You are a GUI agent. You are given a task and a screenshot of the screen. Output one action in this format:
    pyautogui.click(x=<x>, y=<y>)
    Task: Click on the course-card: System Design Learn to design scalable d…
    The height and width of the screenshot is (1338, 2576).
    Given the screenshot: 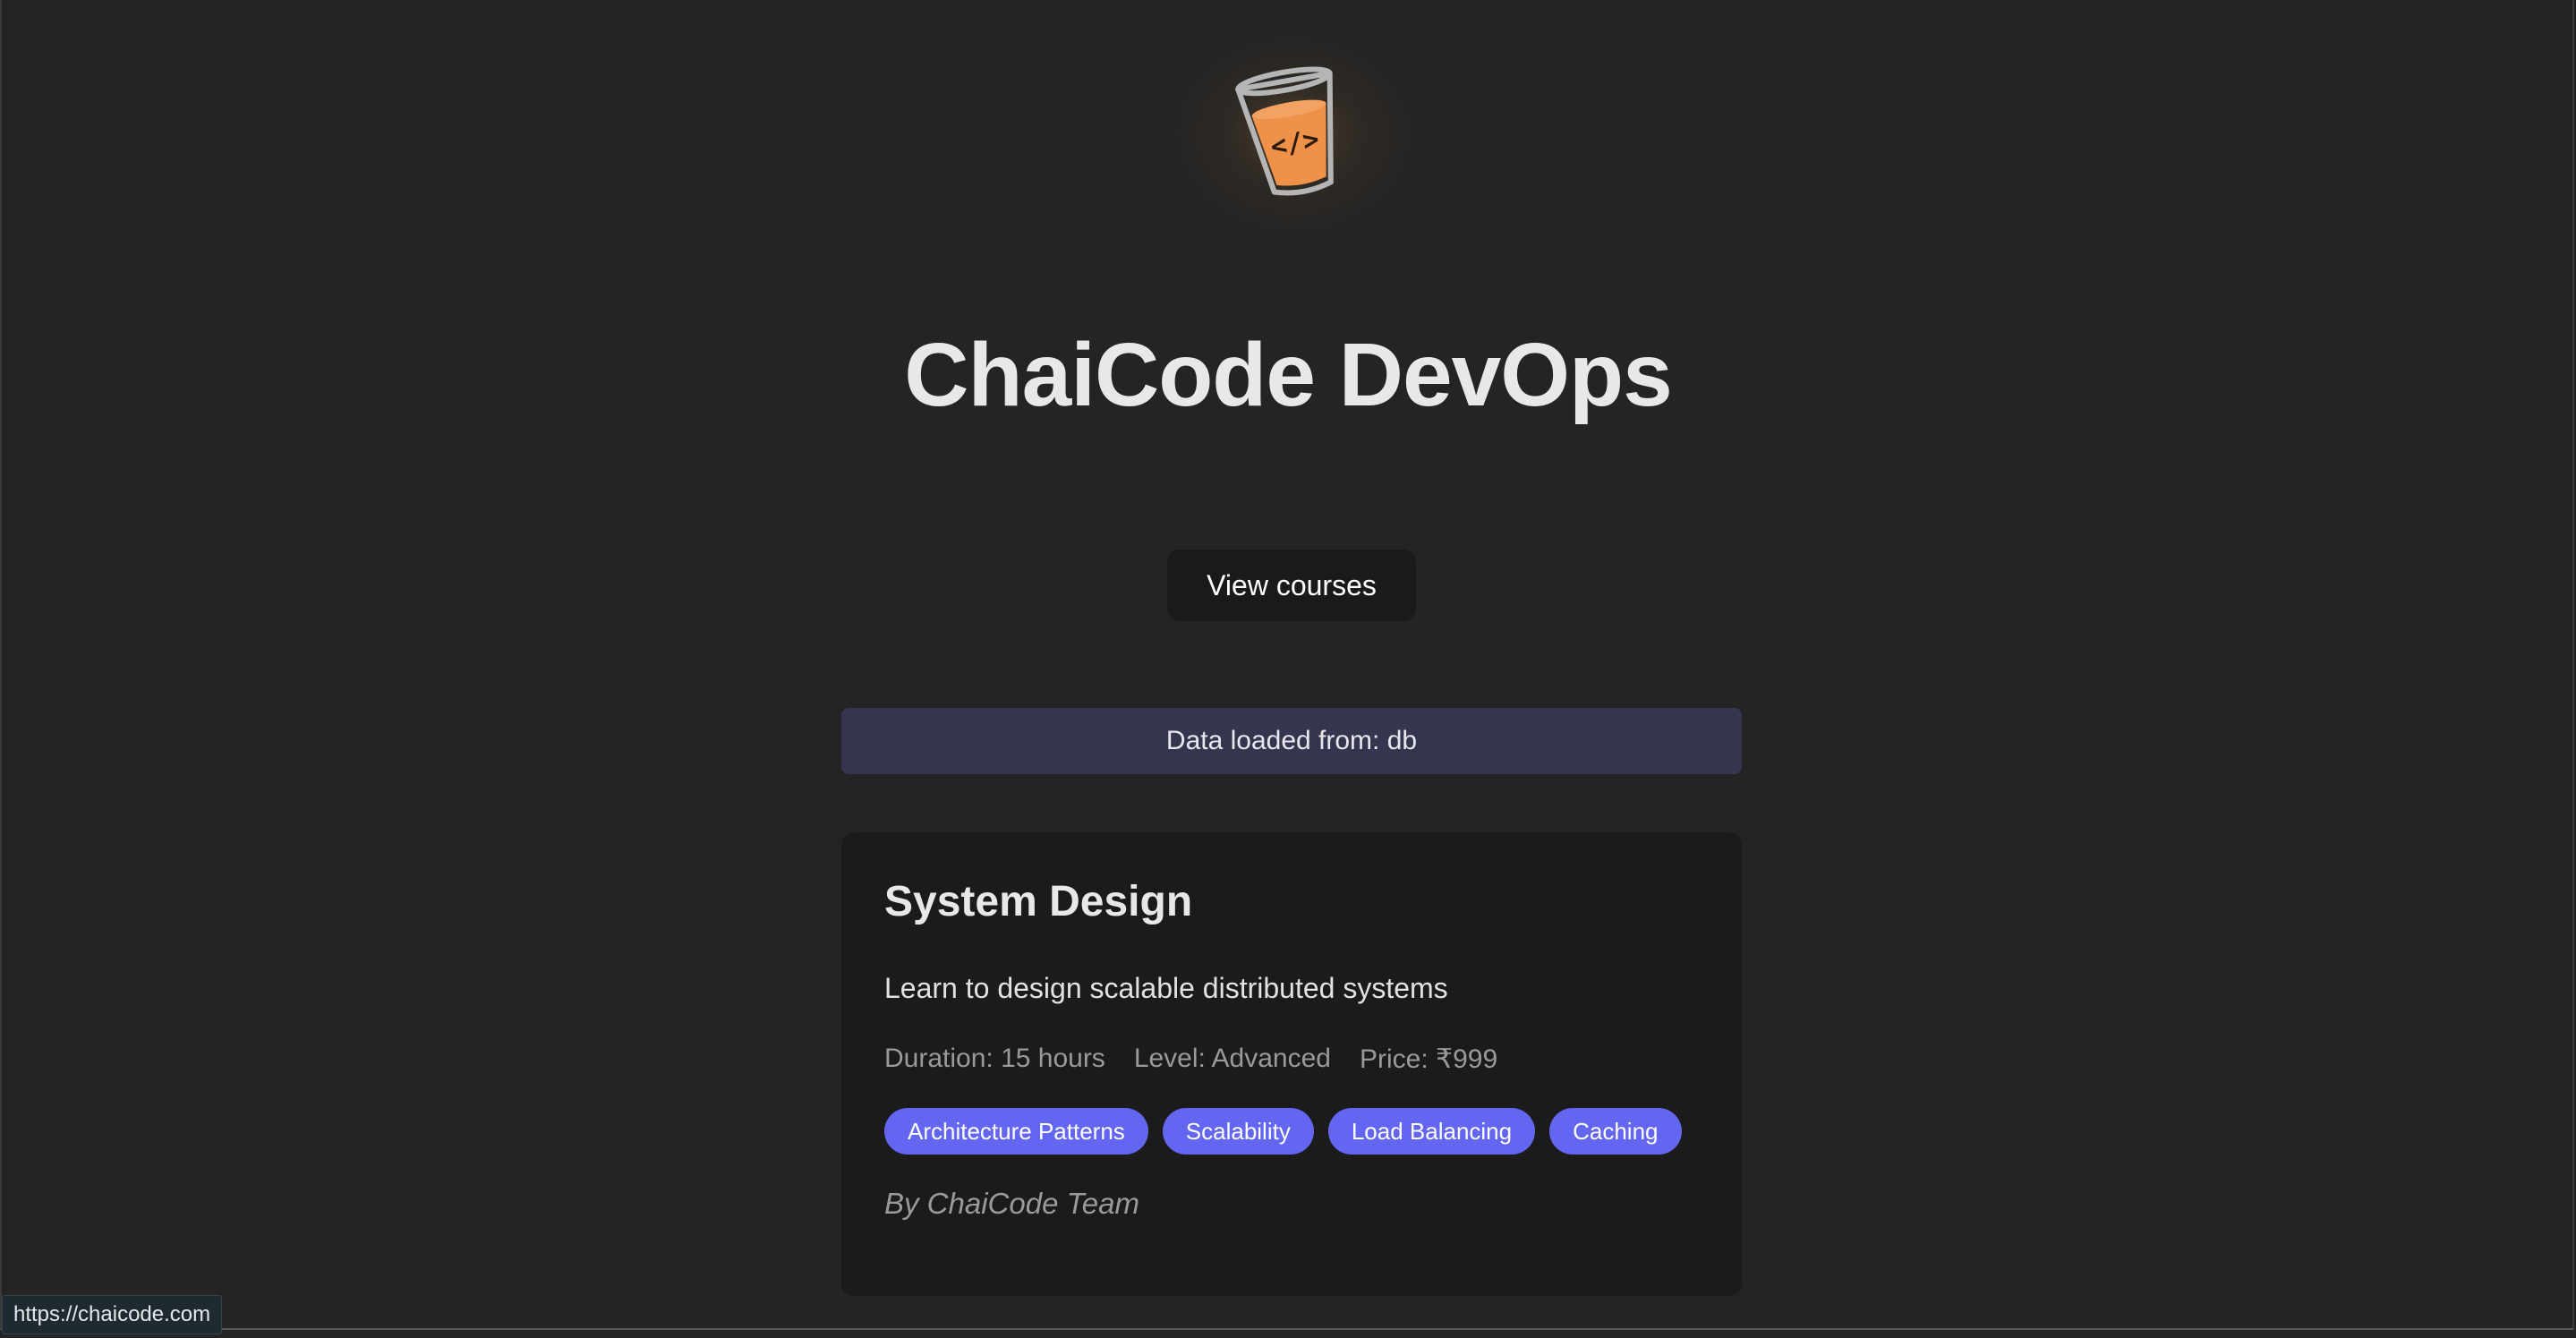 What is the action you would take?
    pyautogui.click(x=1291, y=1064)
    